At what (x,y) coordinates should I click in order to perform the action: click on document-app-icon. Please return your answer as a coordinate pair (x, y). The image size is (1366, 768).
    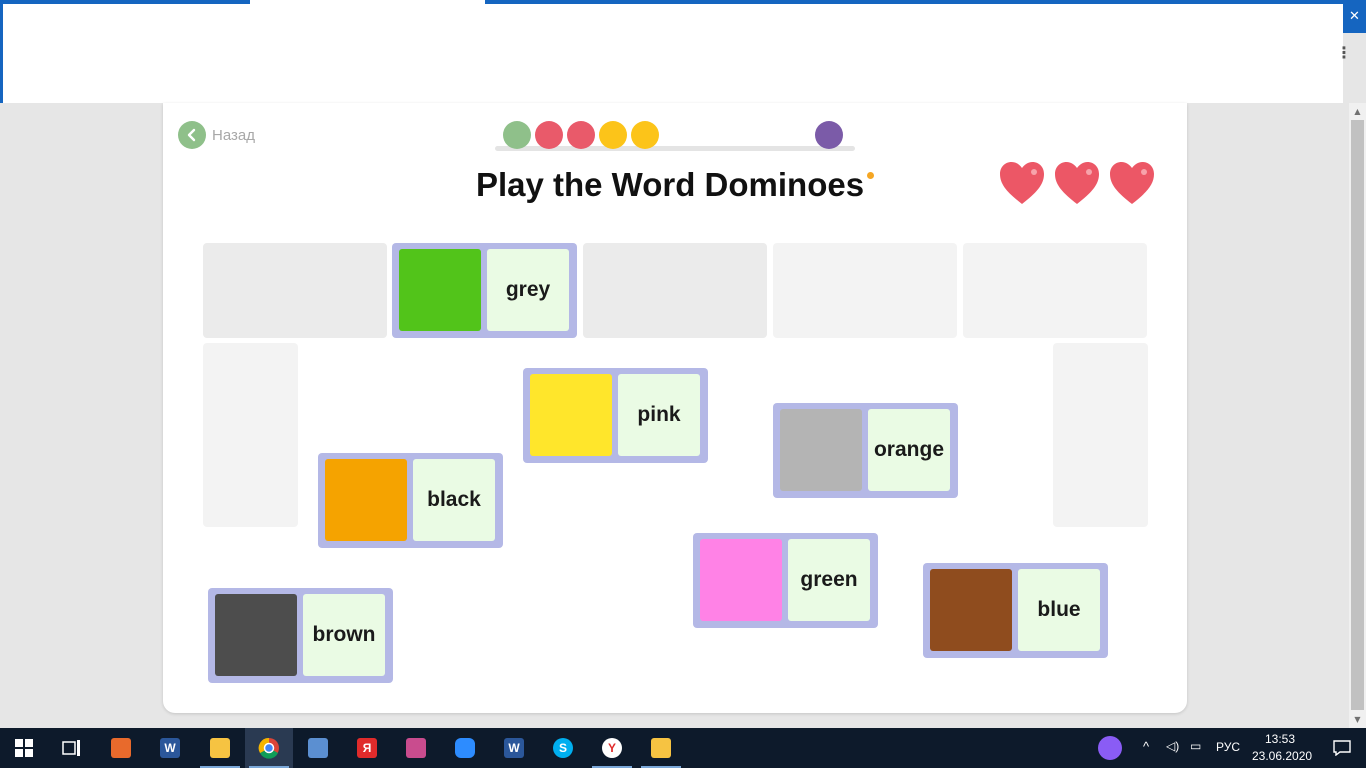
    Looking at the image, I should click on (318, 748).